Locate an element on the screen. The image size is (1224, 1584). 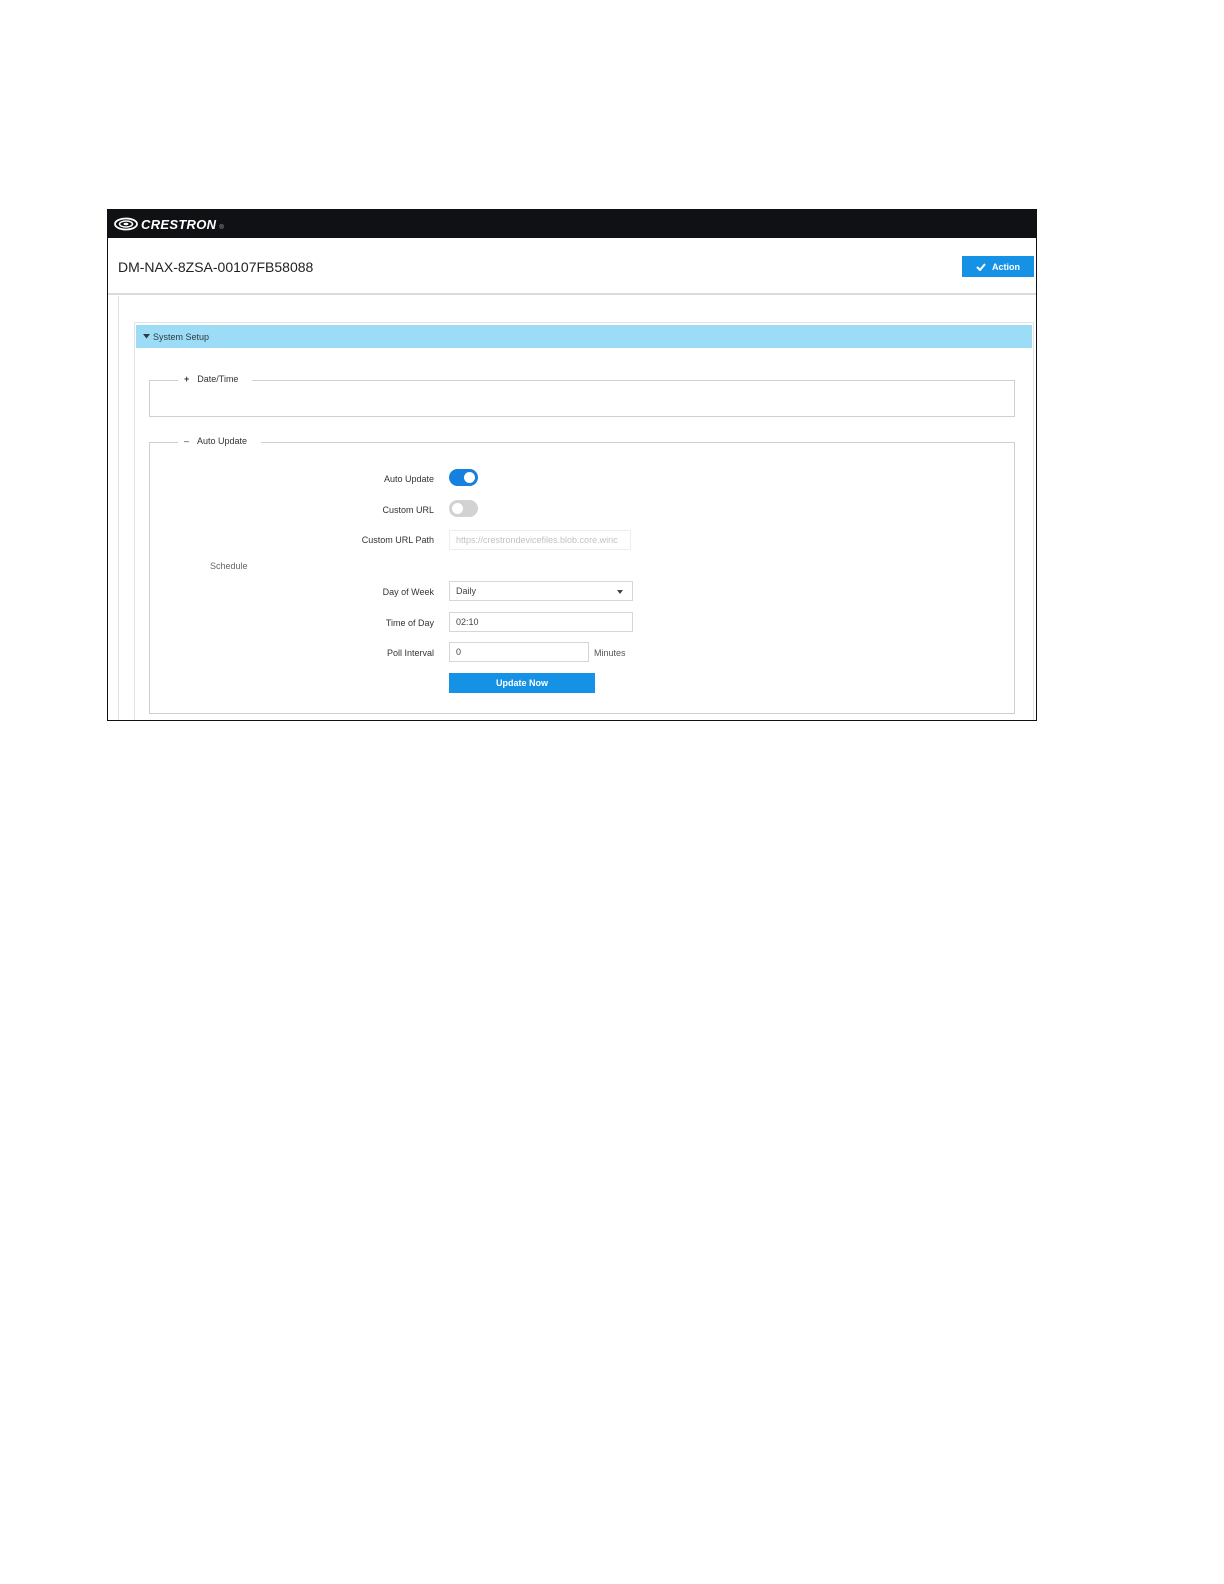
time-of-day-label: Time of Day is located at coordinates (409, 623).